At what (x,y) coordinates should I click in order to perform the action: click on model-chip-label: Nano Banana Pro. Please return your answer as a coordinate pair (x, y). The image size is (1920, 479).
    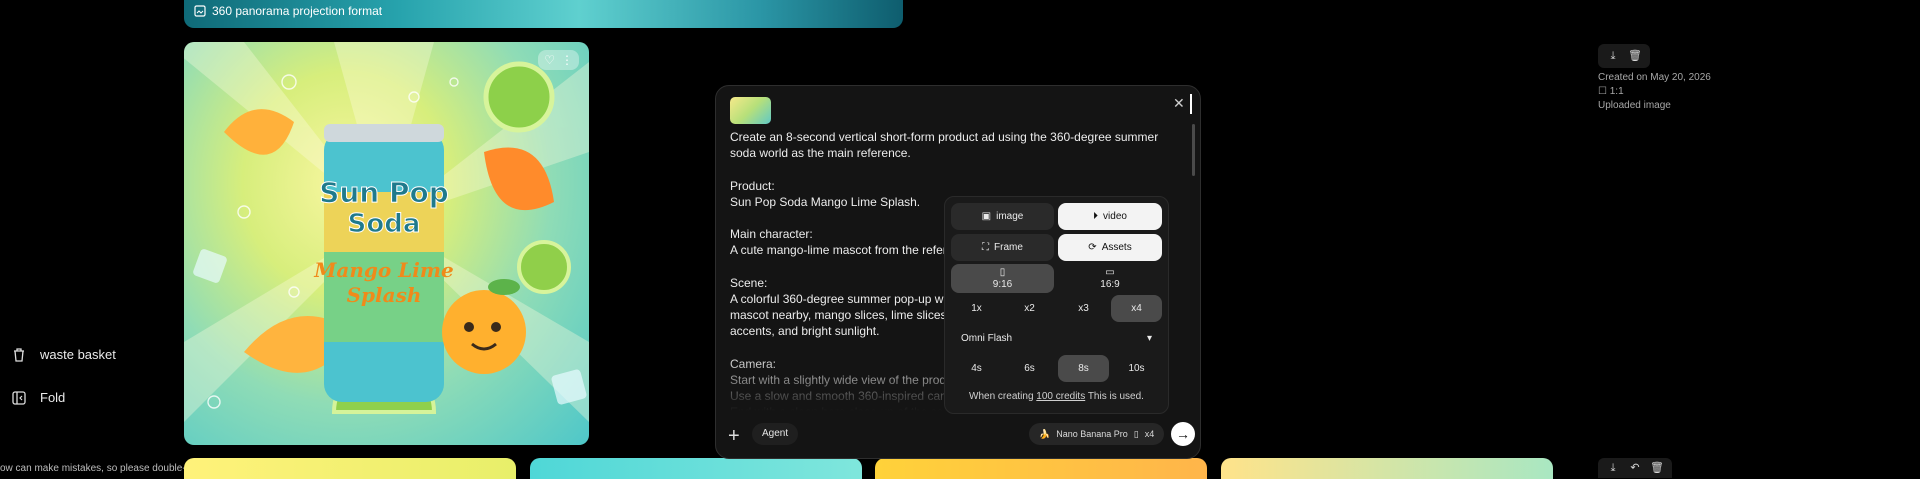
    Looking at the image, I should click on (1092, 434).